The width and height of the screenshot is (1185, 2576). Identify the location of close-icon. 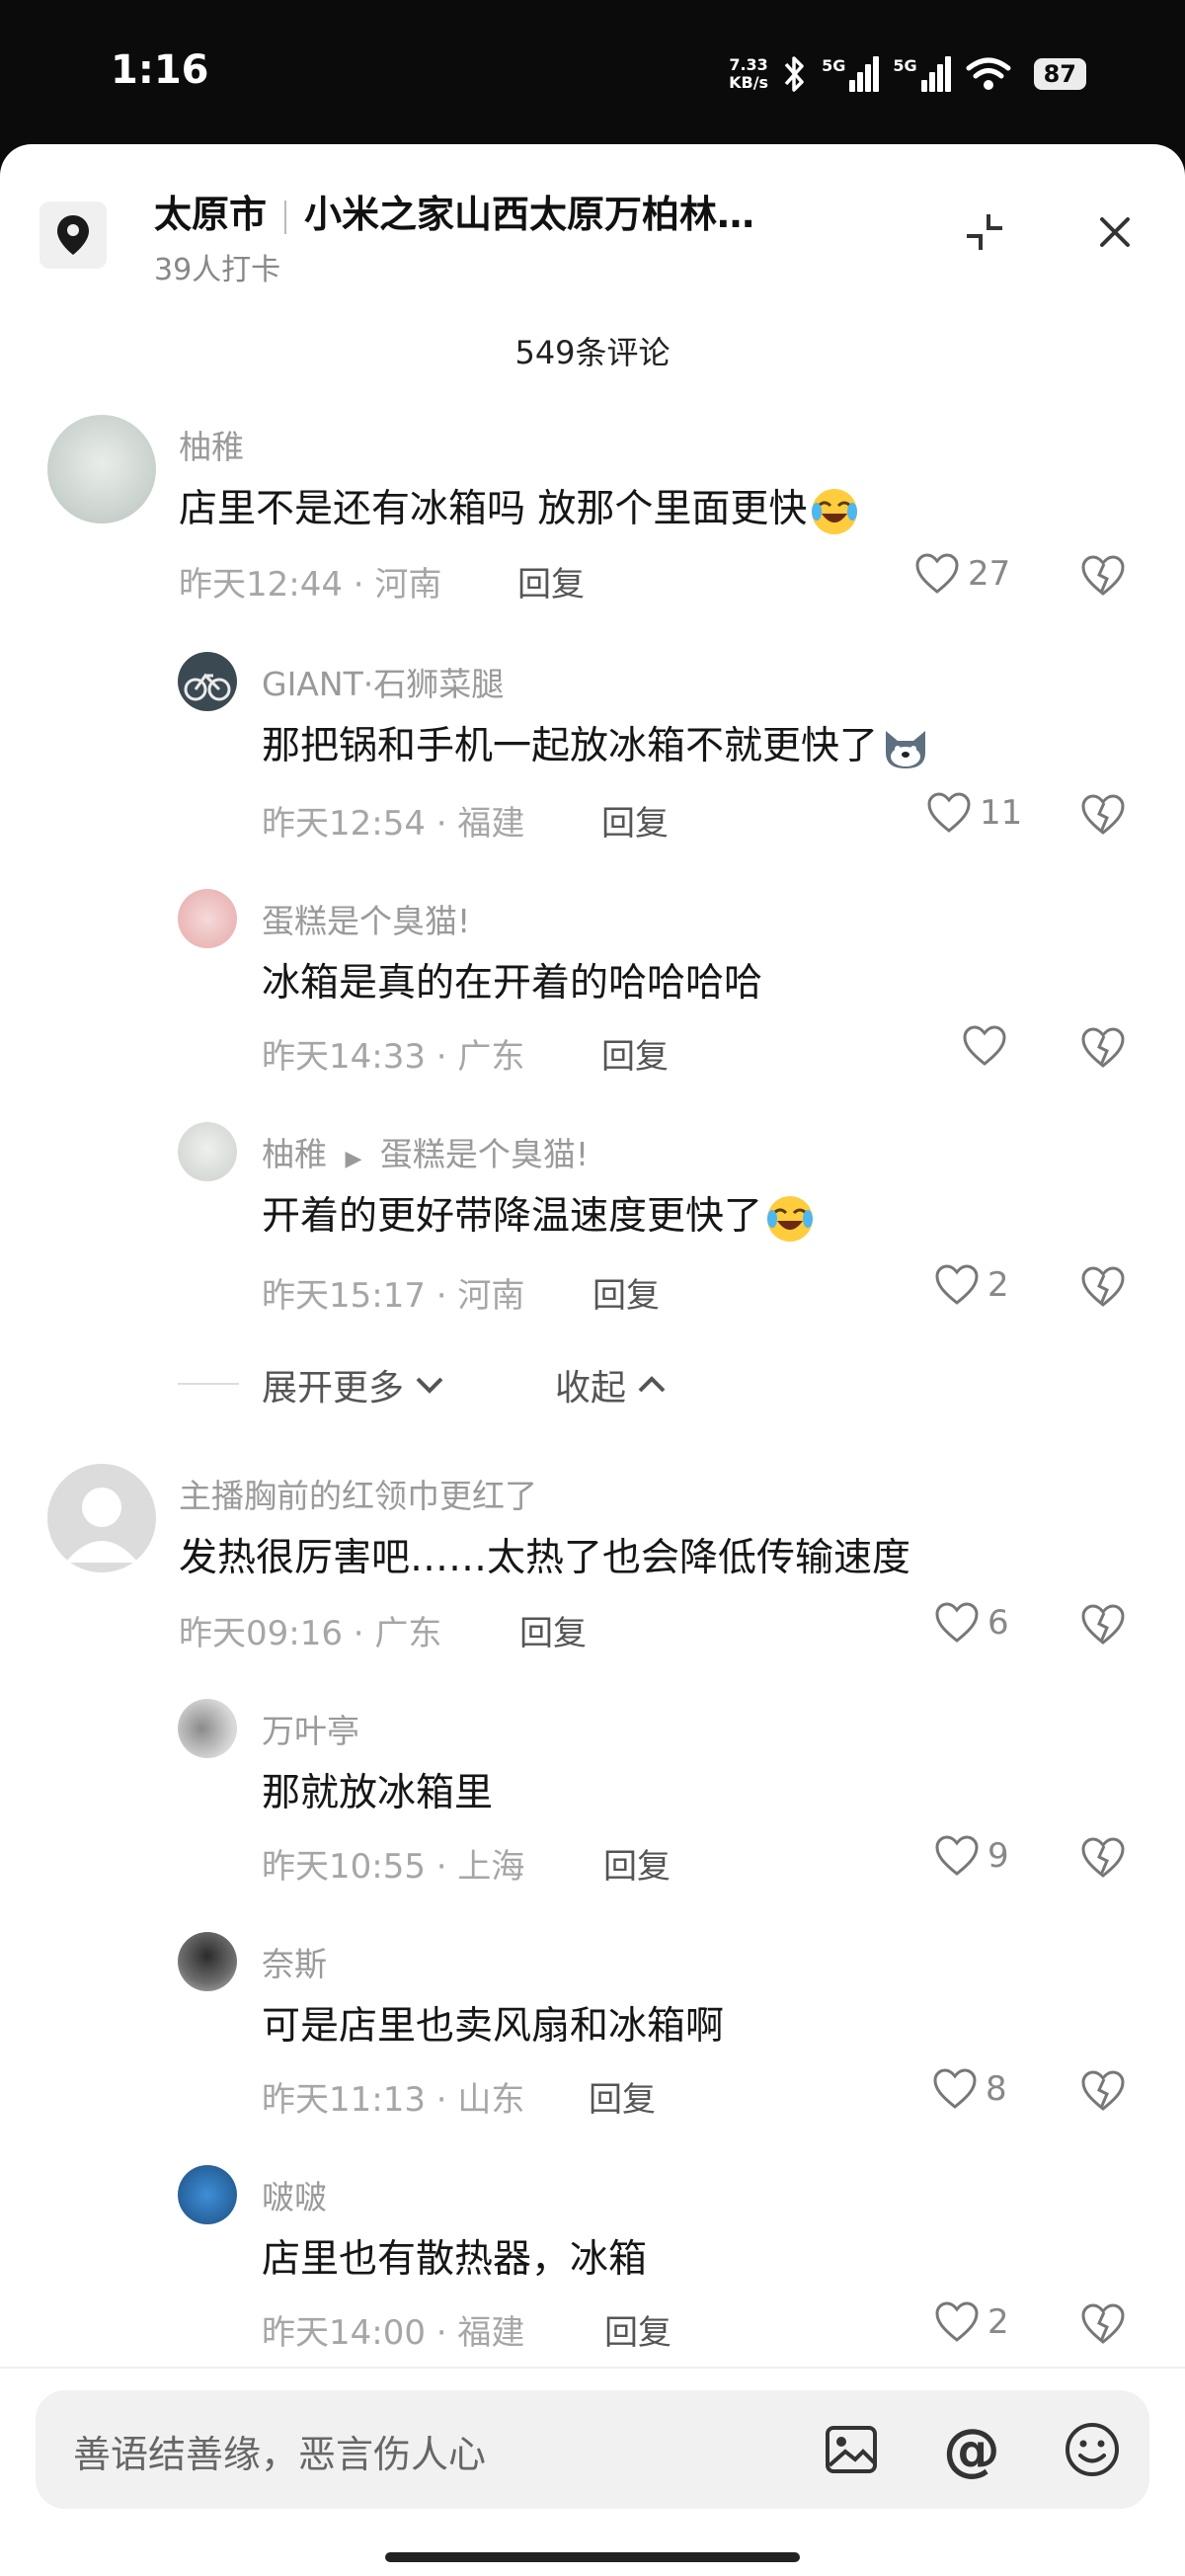
(1115, 232).